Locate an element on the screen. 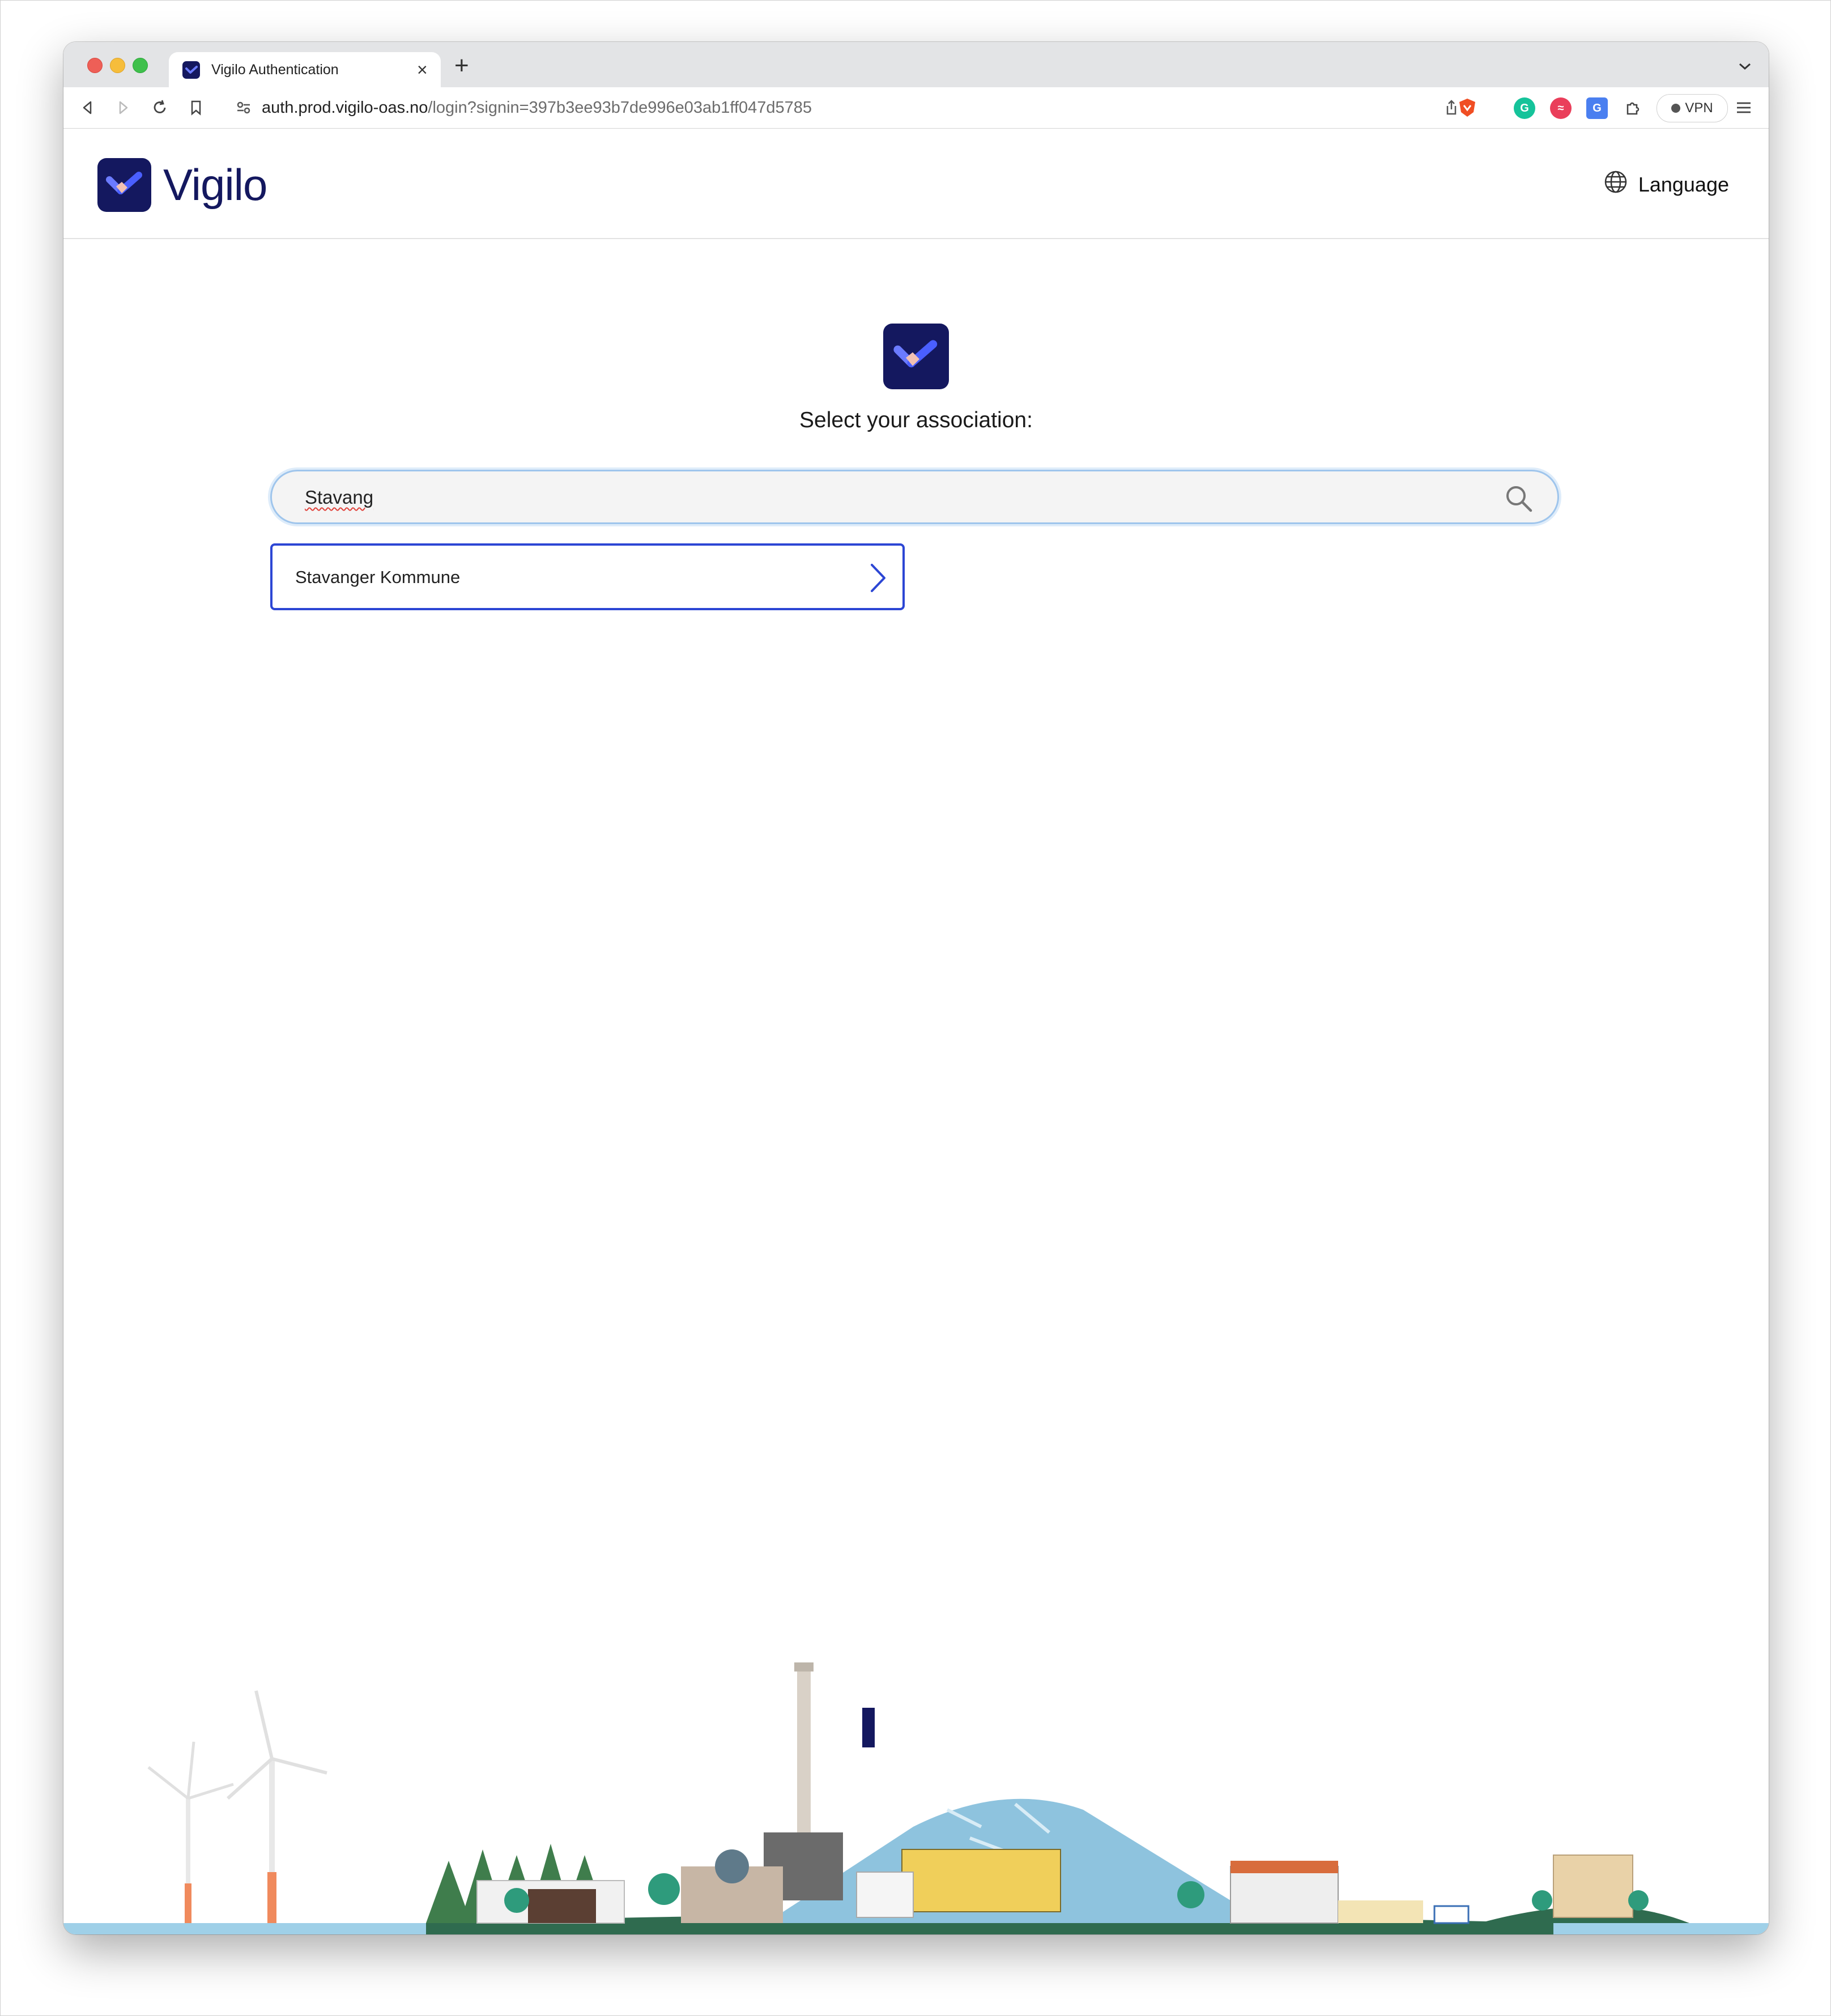 This screenshot has width=1831, height=2016. url-host: auth.prod.vigilo-oas.no is located at coordinates (345, 108).